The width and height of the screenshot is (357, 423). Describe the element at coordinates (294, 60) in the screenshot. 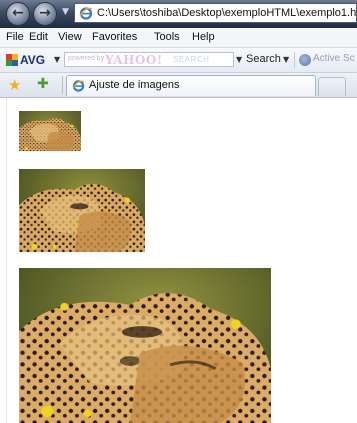

I see `toolbar-separator` at that location.